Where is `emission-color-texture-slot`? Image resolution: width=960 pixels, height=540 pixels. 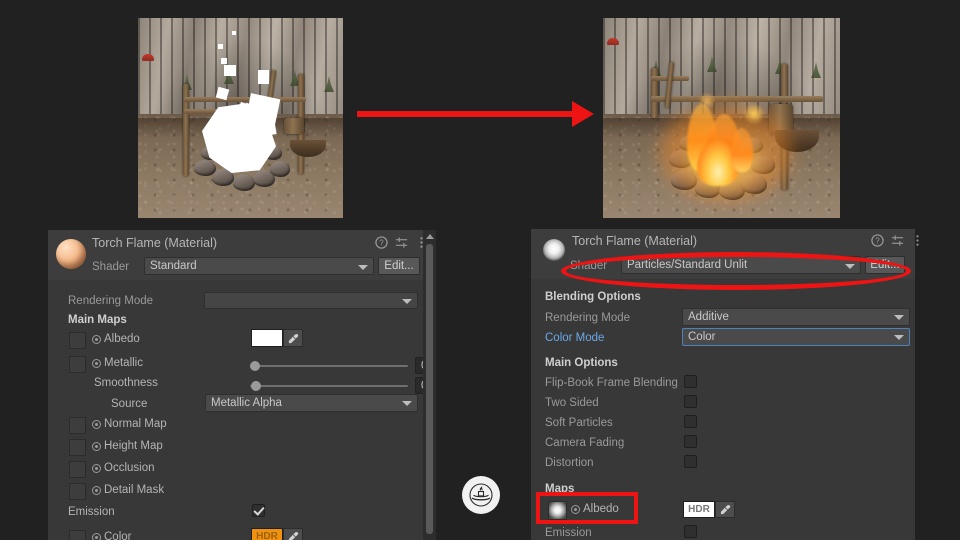
emission-color-texture-slot is located at coordinates (77, 535).